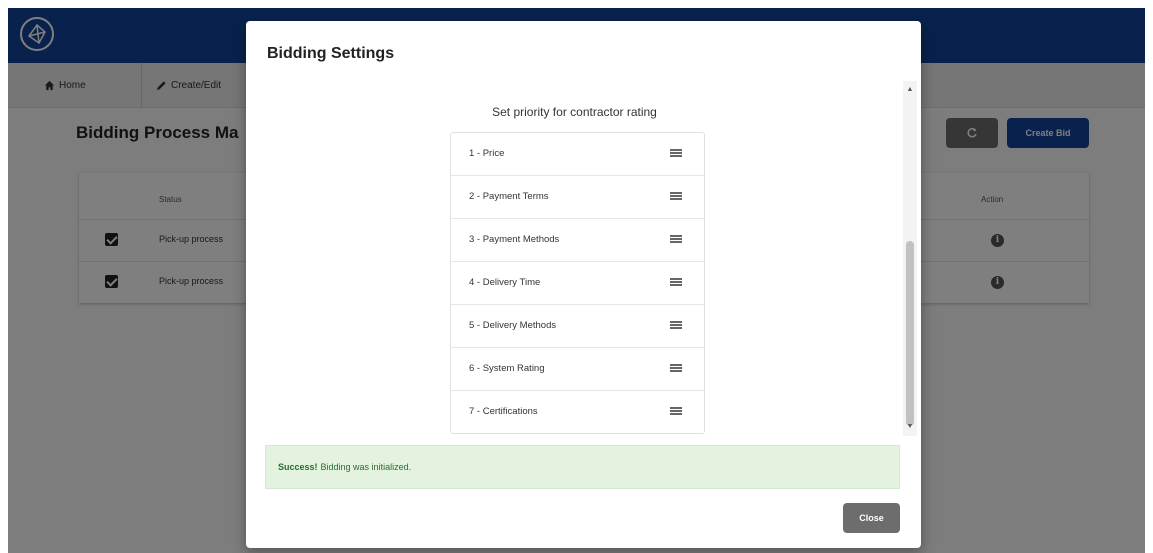 Image resolution: width=1153 pixels, height=553 pixels. What do you see at coordinates (582, 467) in the screenshot?
I see `success-alert: Success! Bidding was initialized.` at bounding box center [582, 467].